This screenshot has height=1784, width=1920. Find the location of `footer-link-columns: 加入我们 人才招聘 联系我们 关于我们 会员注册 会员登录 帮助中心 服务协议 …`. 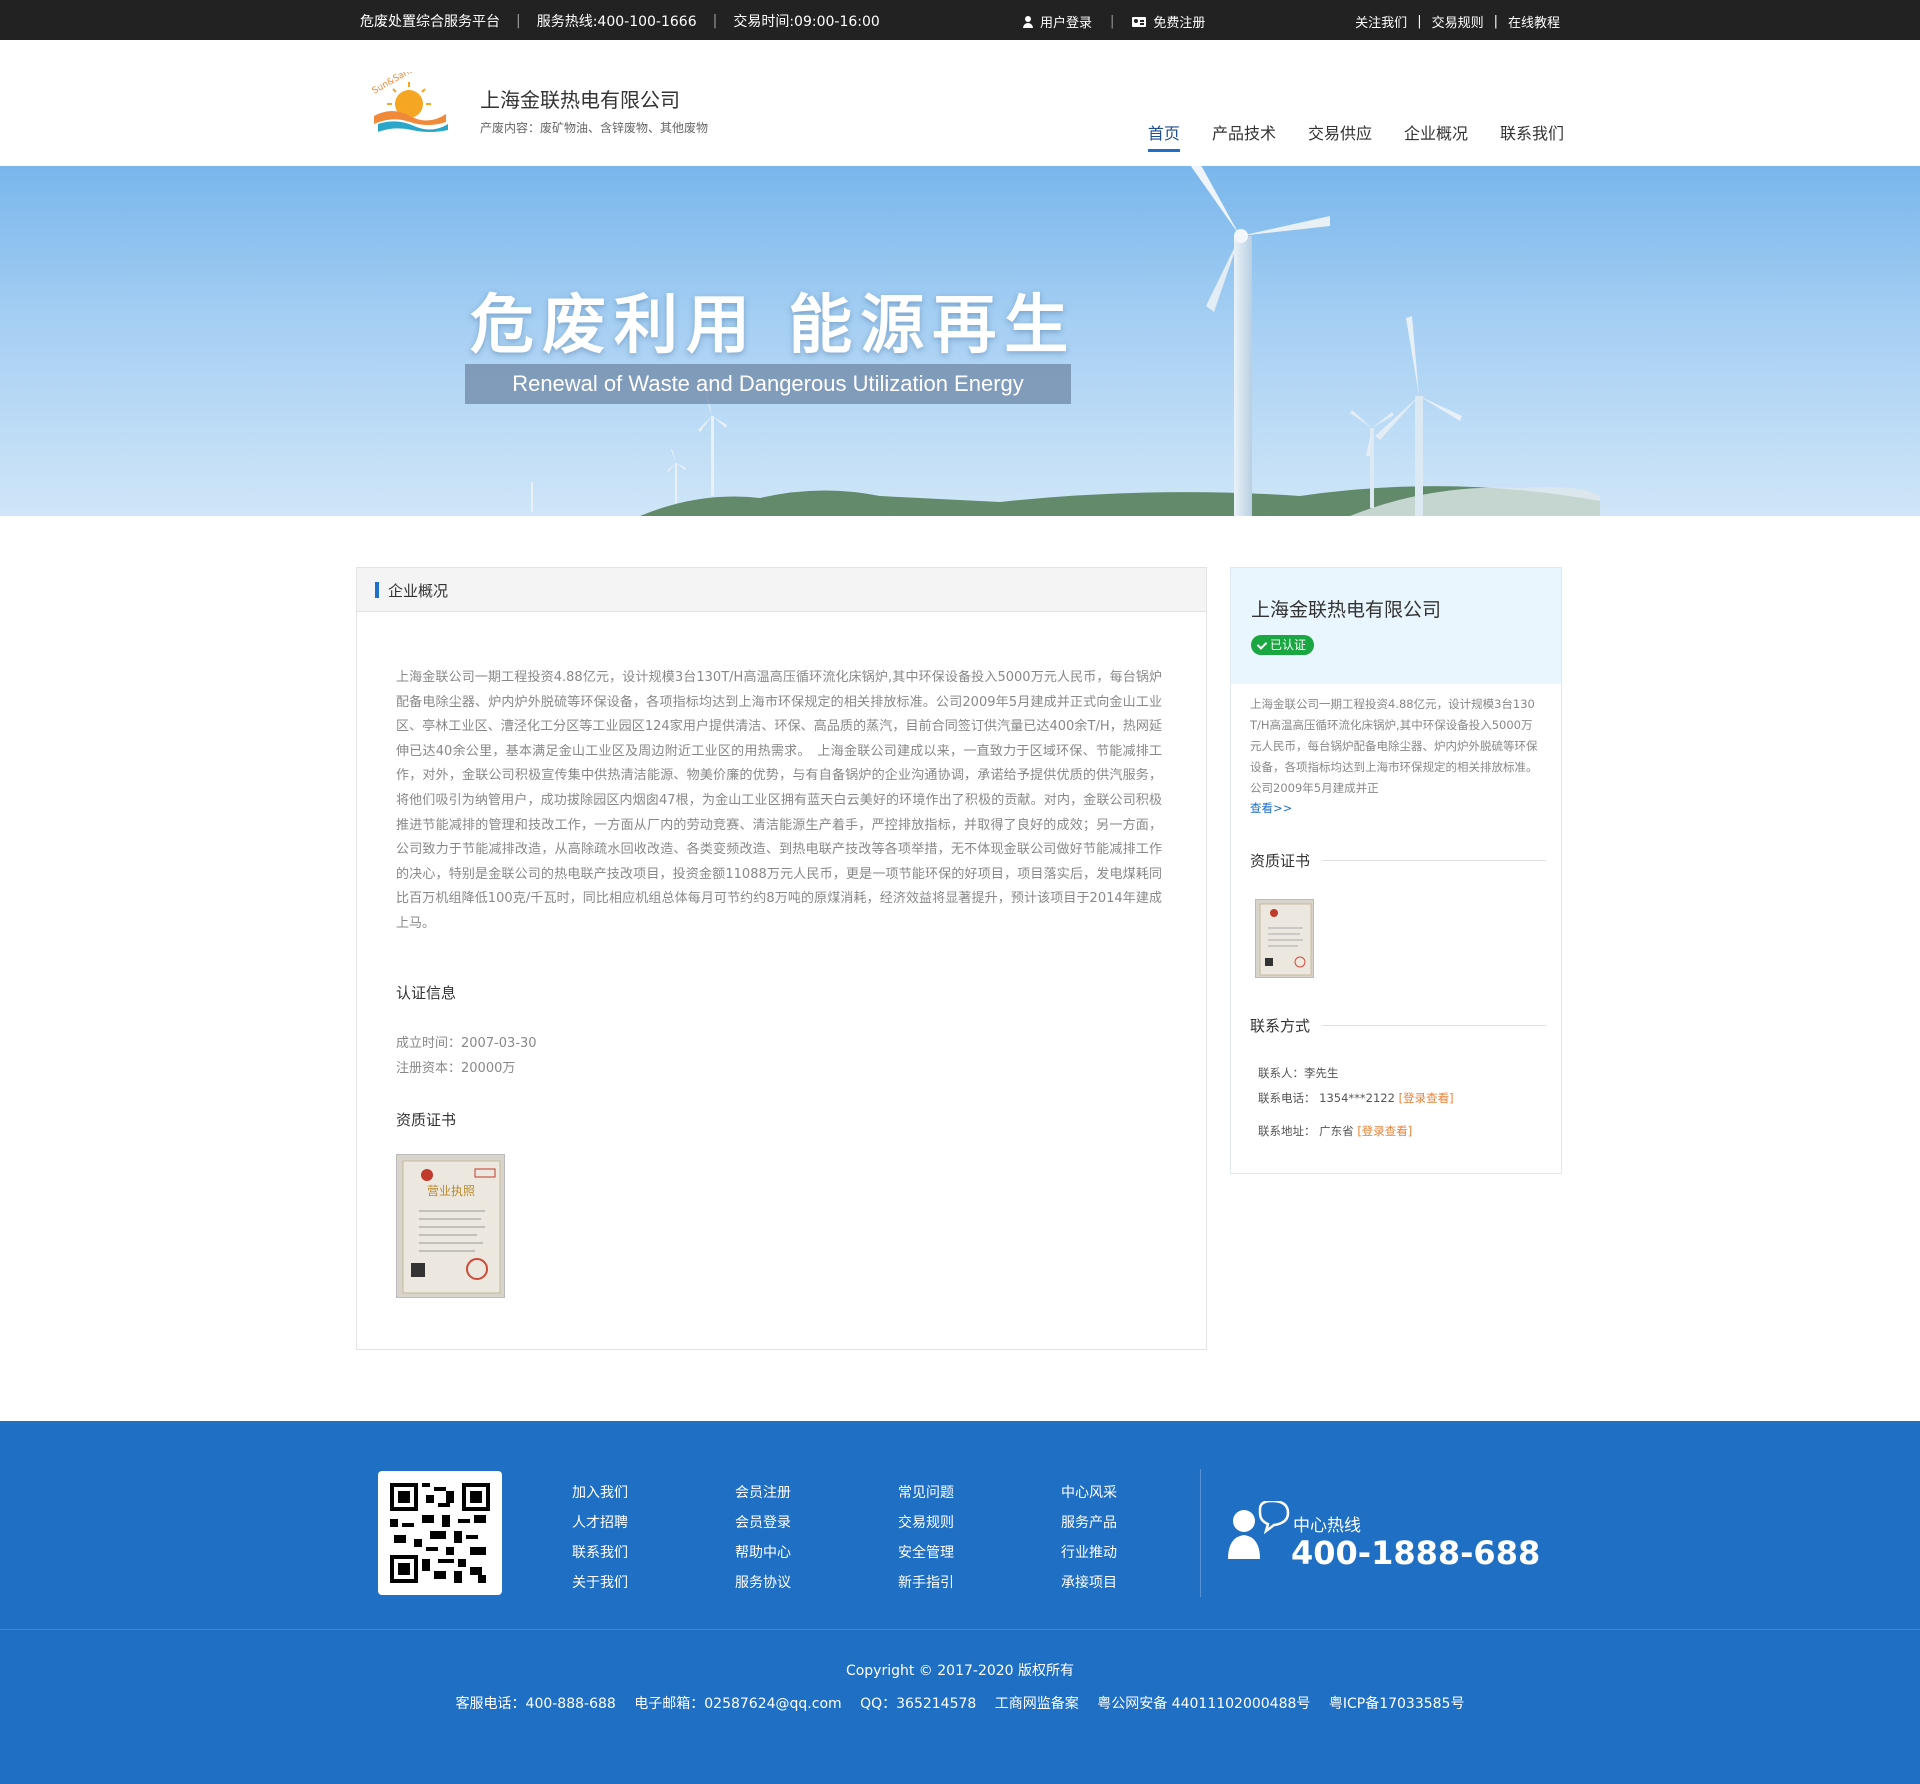

footer-link-columns: 加入我们 人才招聘 联系我们 关于我们 会员注册 会员登录 帮助中心 服务协议 … is located at coordinates (898, 1538).